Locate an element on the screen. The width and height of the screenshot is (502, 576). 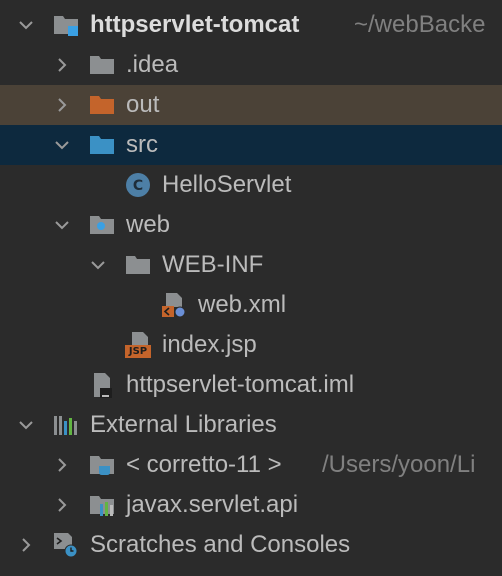
folder-label-web-inf: WEB-INF is located at coordinates (213, 264).